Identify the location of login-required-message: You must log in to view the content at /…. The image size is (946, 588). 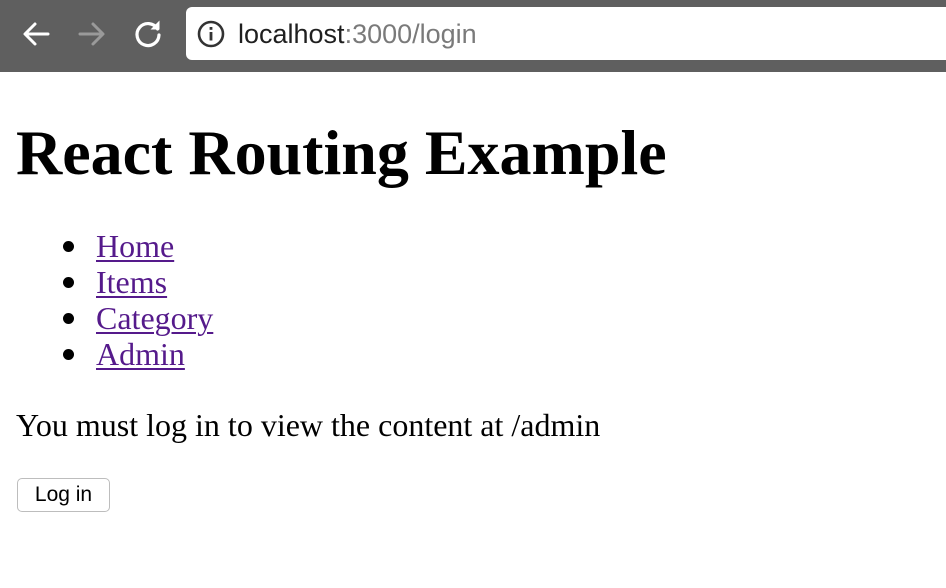
(308, 425).